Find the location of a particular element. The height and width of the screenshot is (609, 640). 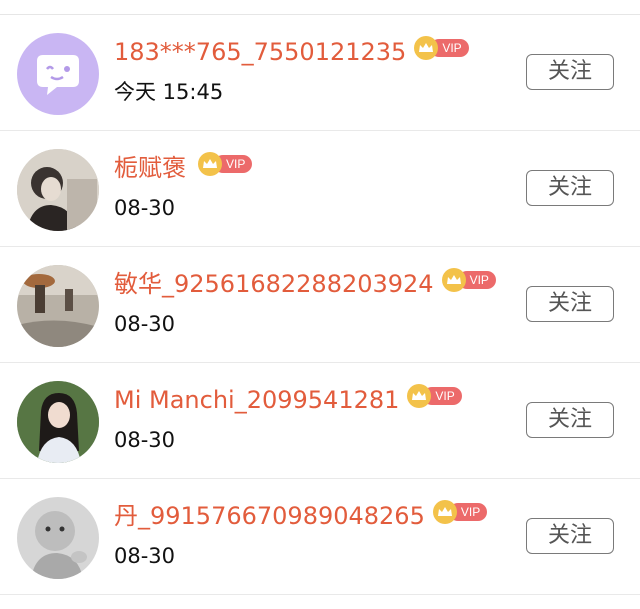

chat-bubble-avatar is located at coordinates (58, 74).